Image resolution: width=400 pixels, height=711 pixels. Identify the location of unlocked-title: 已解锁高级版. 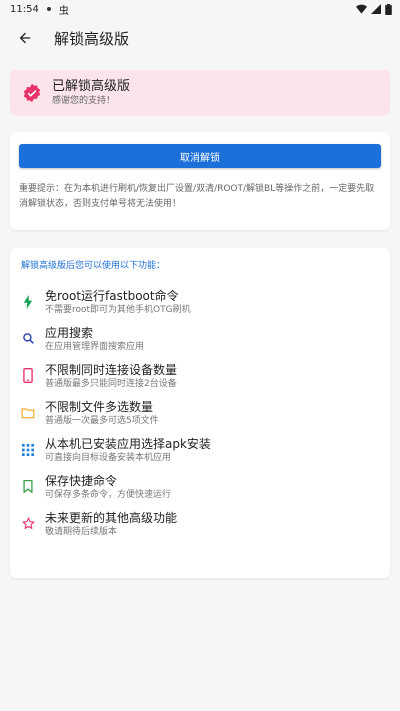
(91, 86).